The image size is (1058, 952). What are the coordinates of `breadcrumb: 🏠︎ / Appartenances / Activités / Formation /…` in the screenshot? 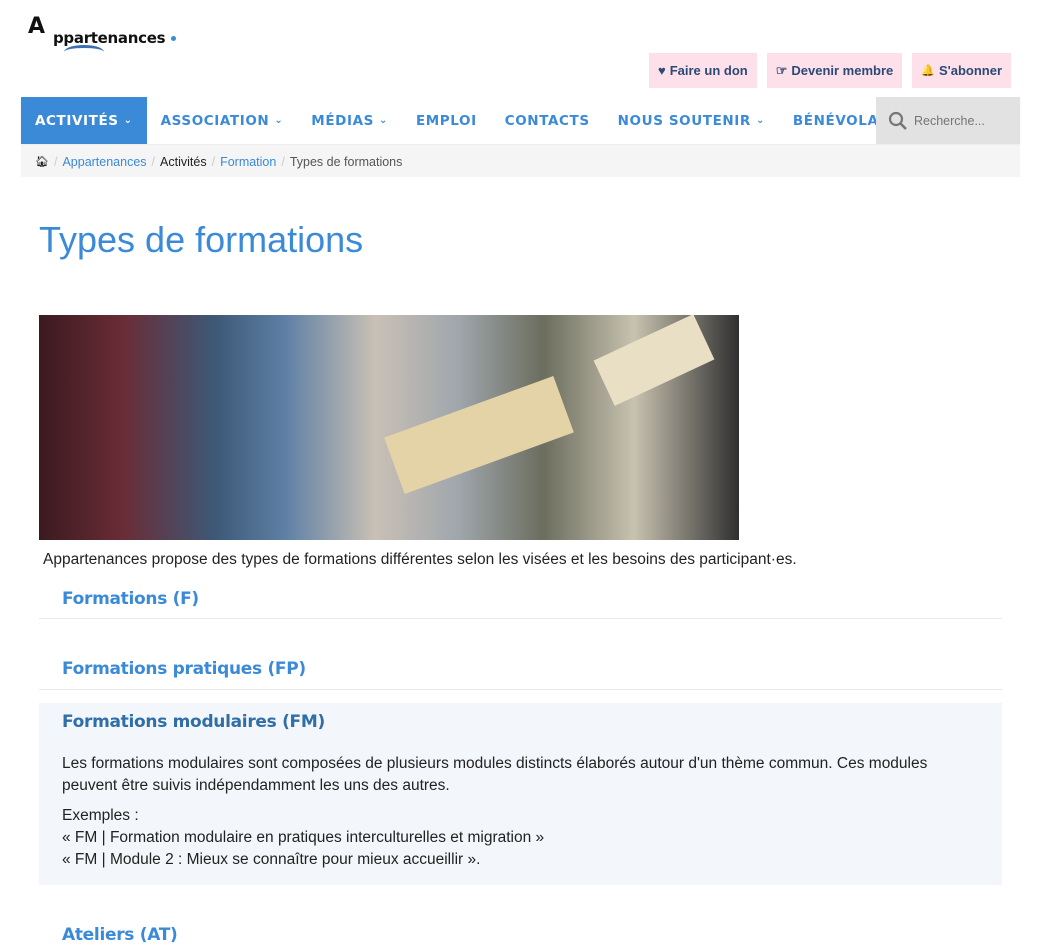 It's located at (520, 161).